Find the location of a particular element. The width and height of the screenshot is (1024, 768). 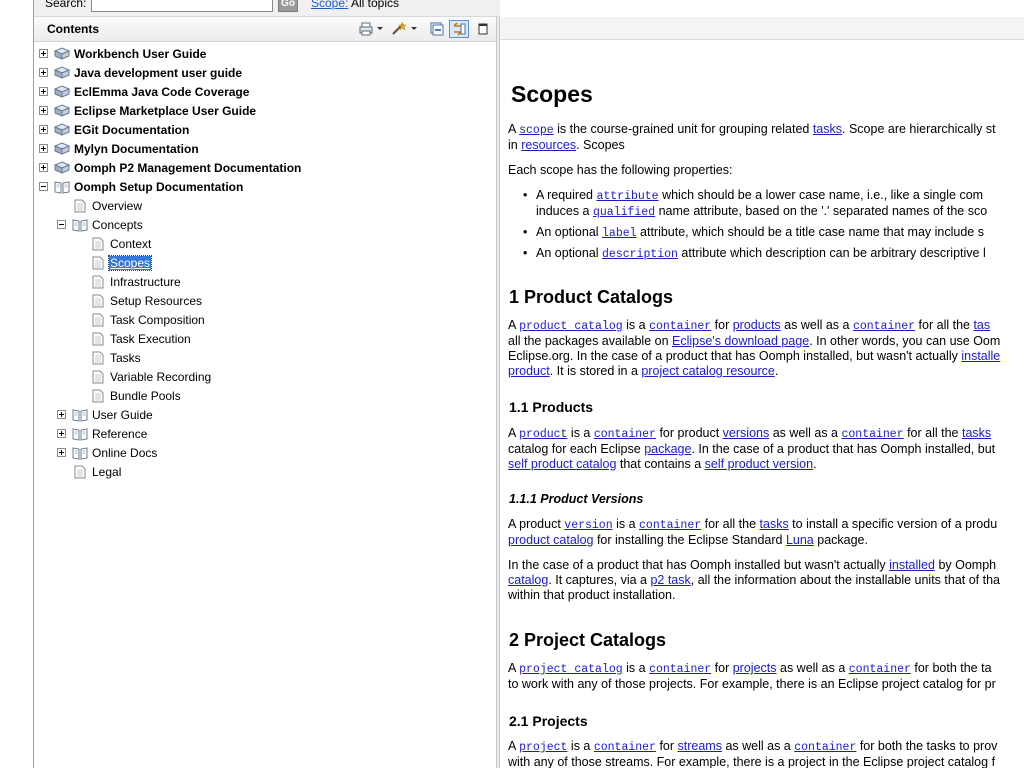

tree-item: Setup Resources is located at coordinates (139, 300).